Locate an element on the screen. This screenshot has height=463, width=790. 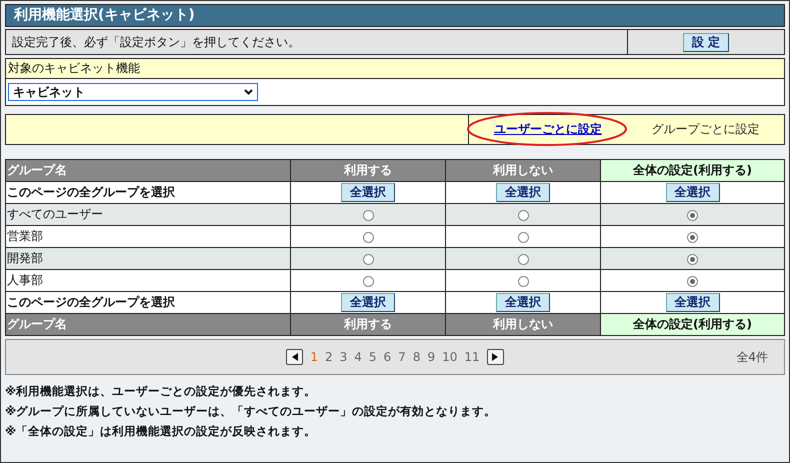
window-title: 利用機能選択(キャビネット) is located at coordinates (395, 15).